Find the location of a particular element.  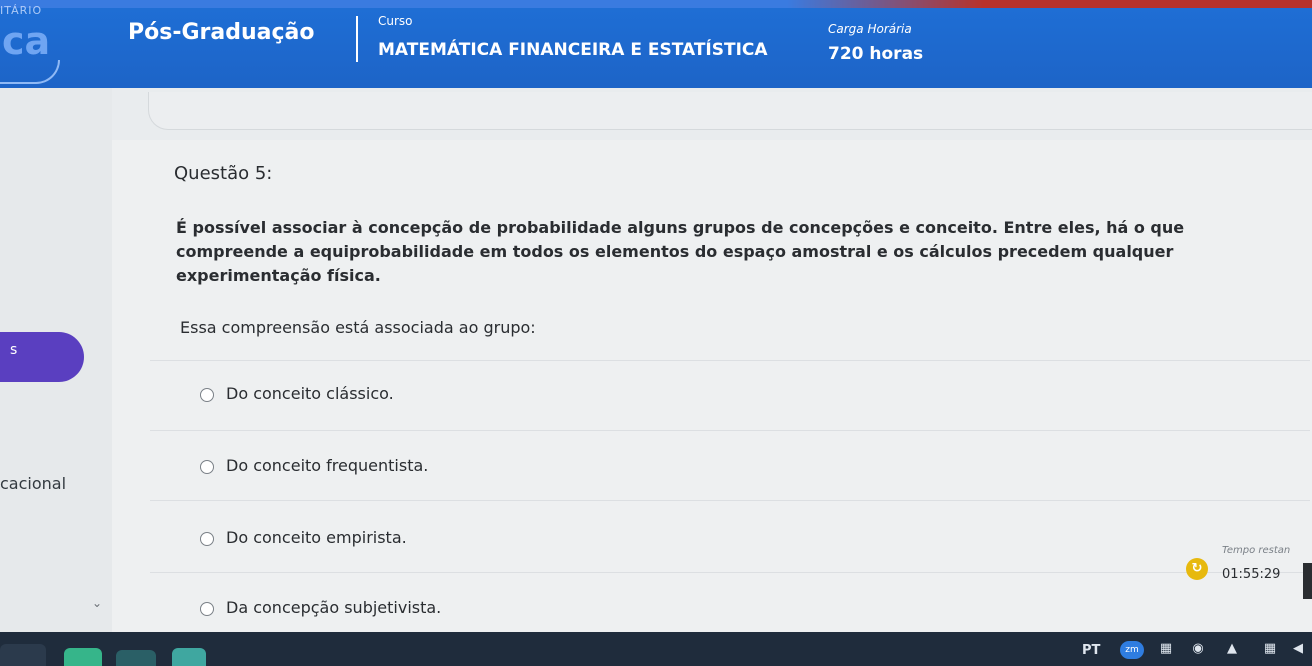

sidebar-item-partial: cacional is located at coordinates (33, 483).